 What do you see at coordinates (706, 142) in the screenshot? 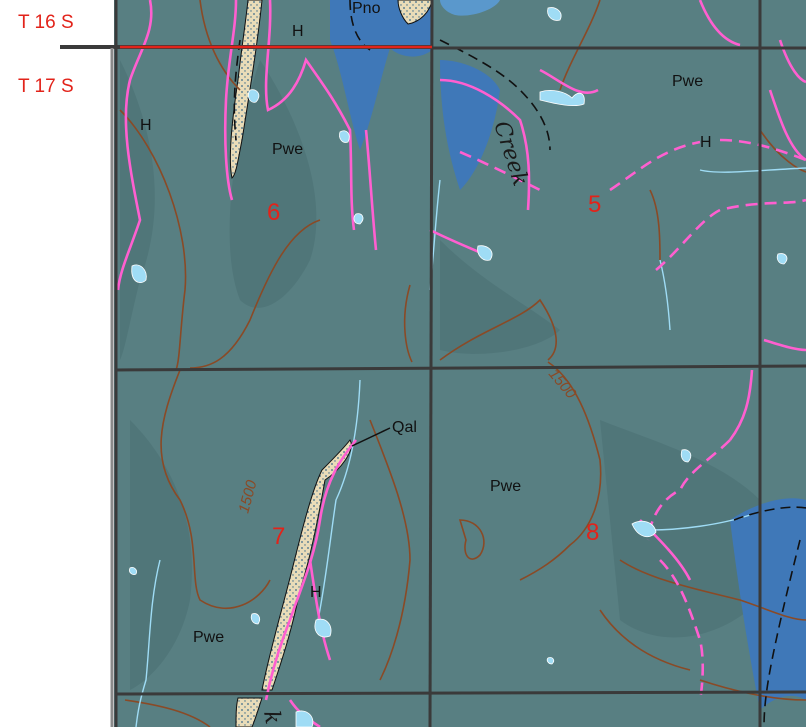
I see `unit-label-h-3: H` at bounding box center [706, 142].